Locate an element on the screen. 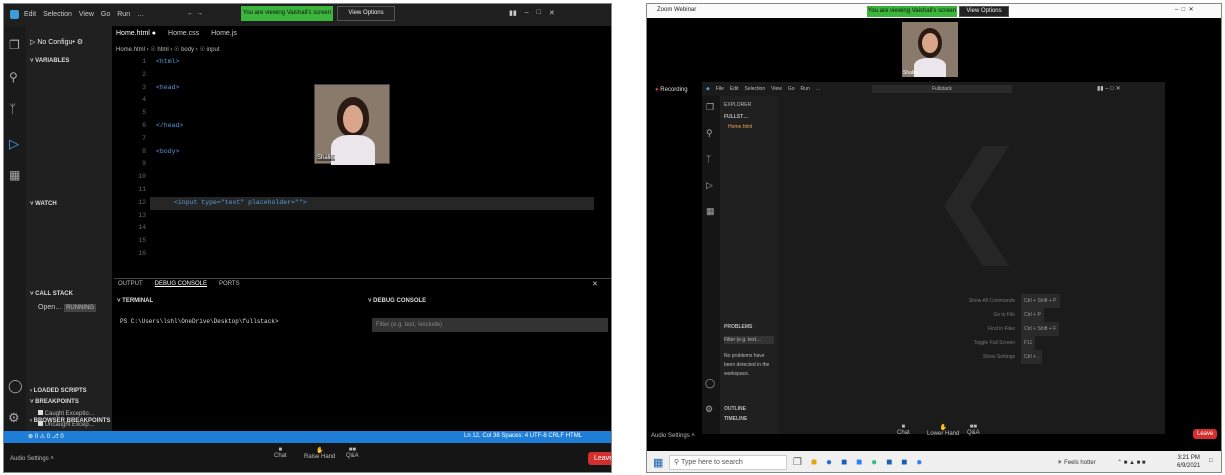  file-explorer-icon: ■ is located at coordinates (814, 462).